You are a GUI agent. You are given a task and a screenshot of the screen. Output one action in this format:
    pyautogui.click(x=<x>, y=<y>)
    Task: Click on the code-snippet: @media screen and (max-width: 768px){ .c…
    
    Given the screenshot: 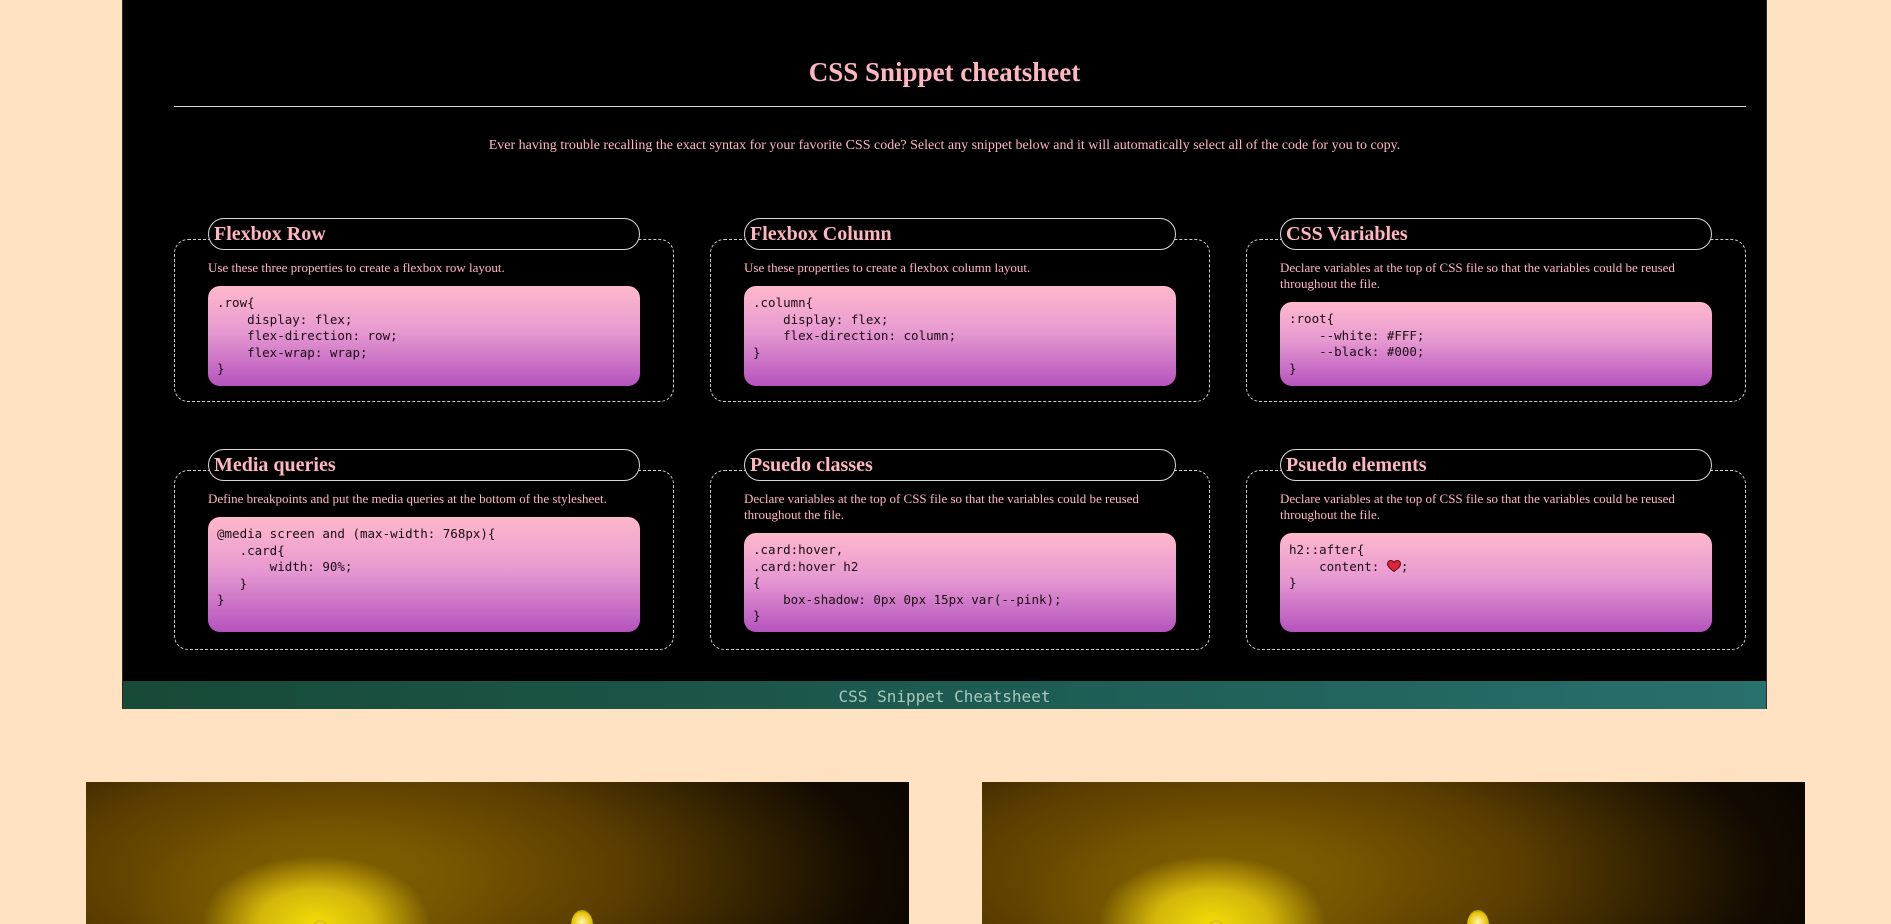 What is the action you would take?
    pyautogui.click(x=424, y=574)
    